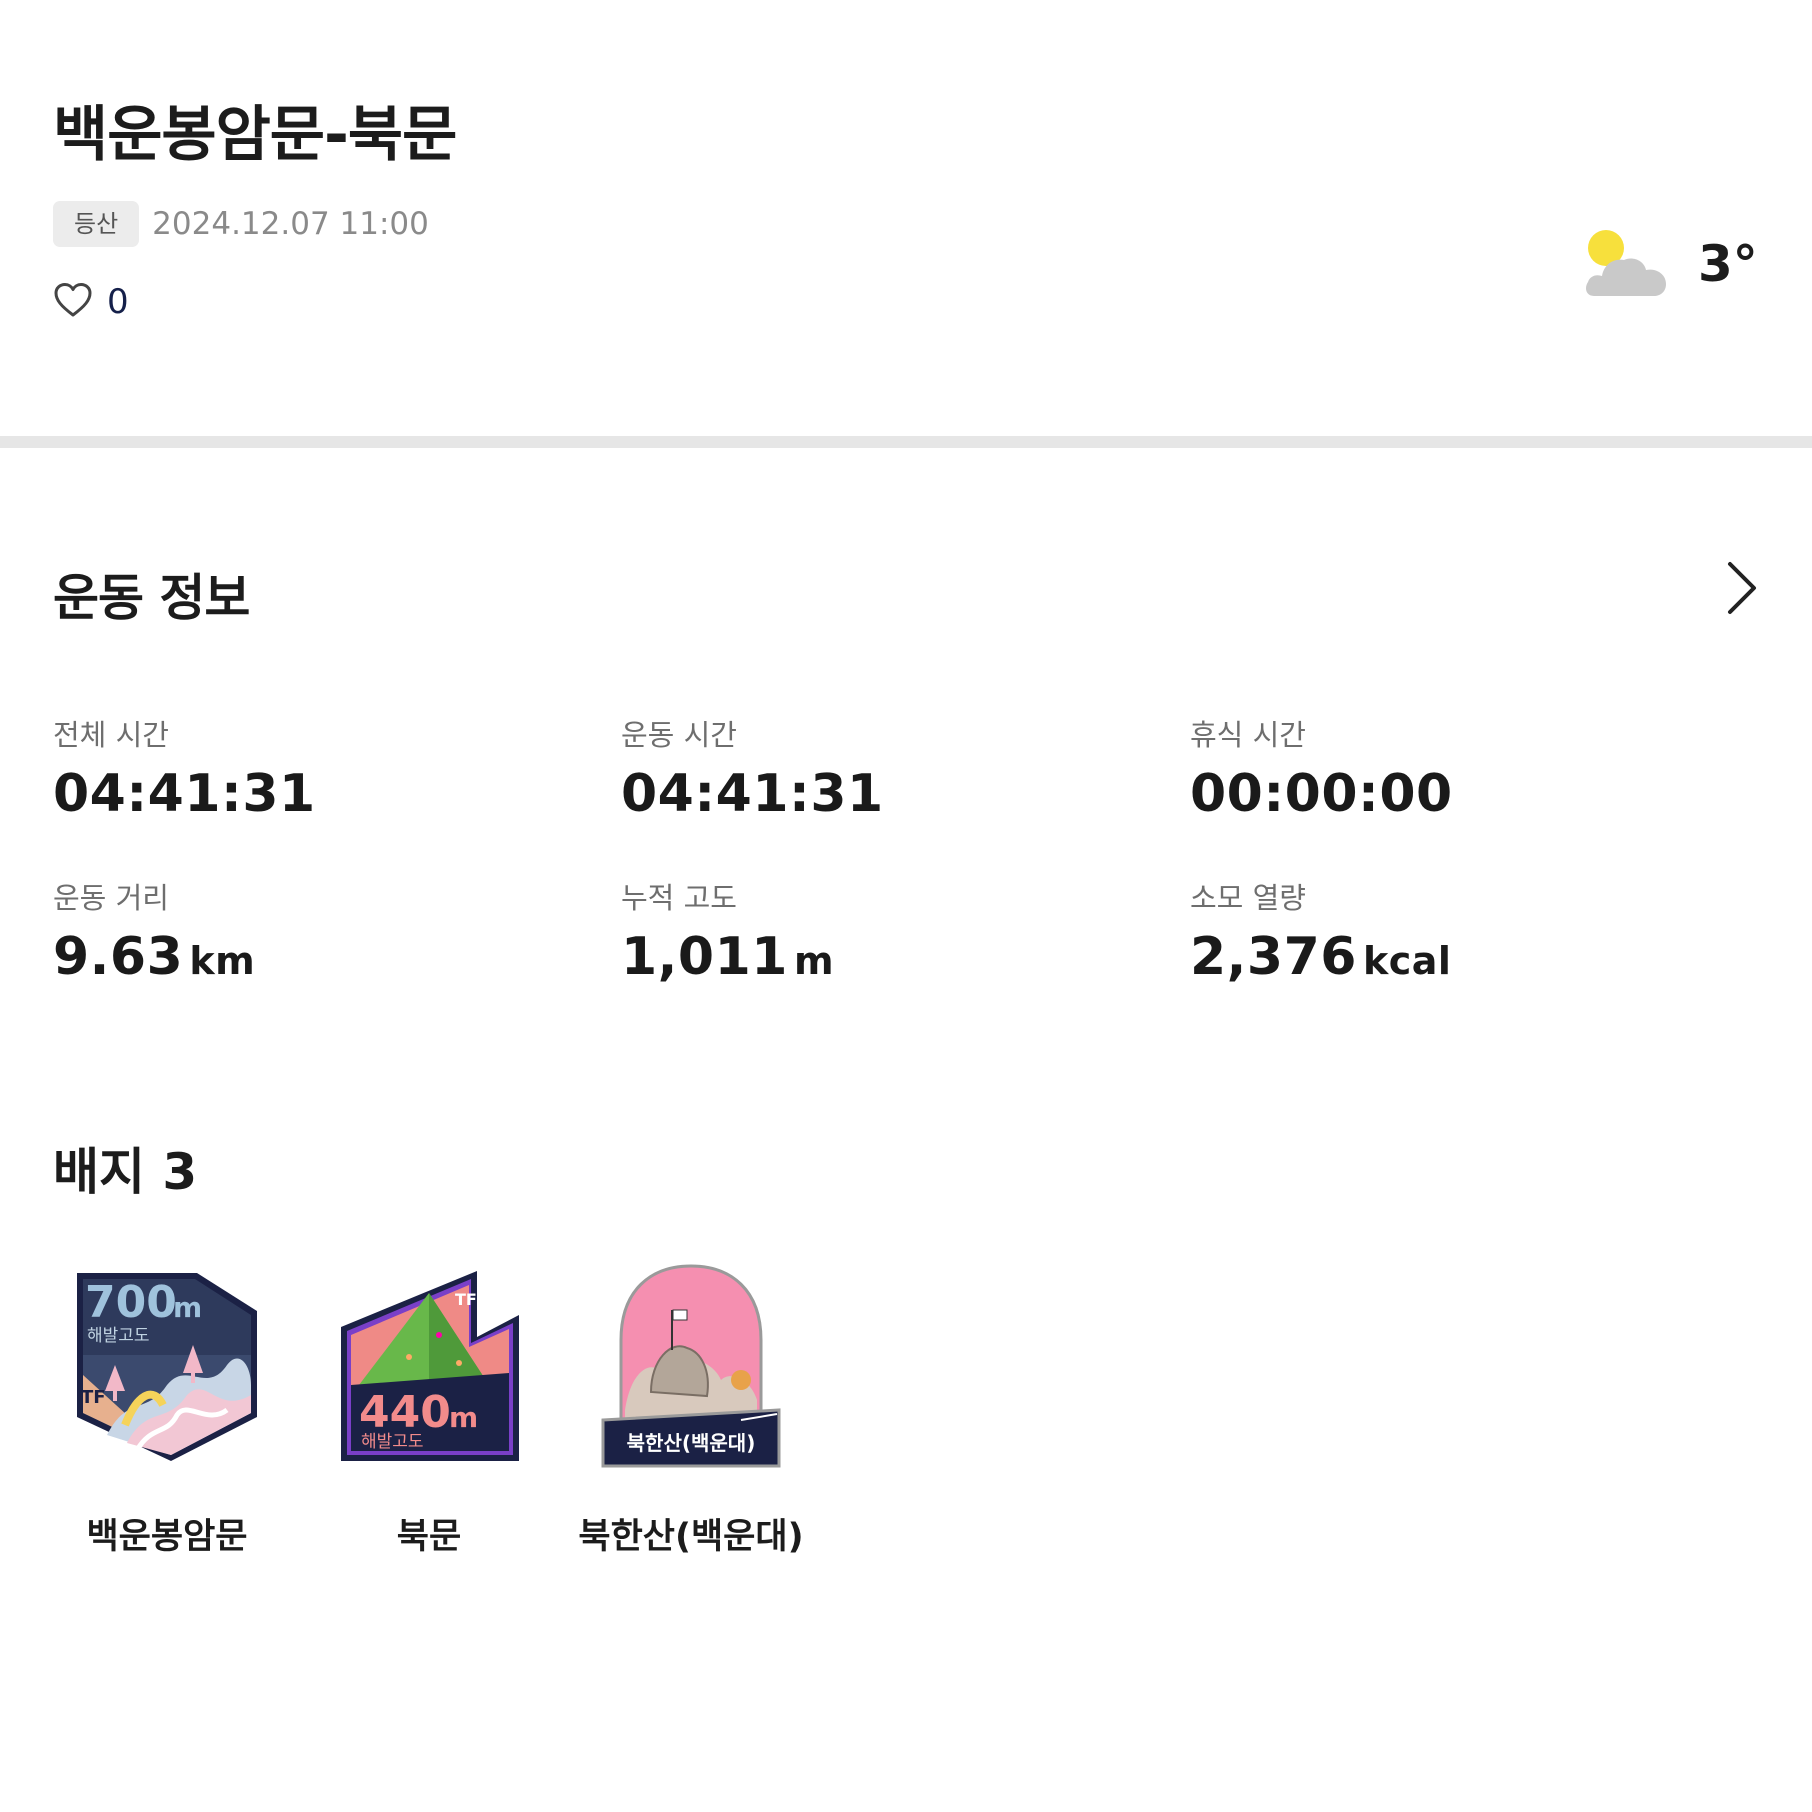  I want to click on stat-value: 1,011 m, so click(728, 957).